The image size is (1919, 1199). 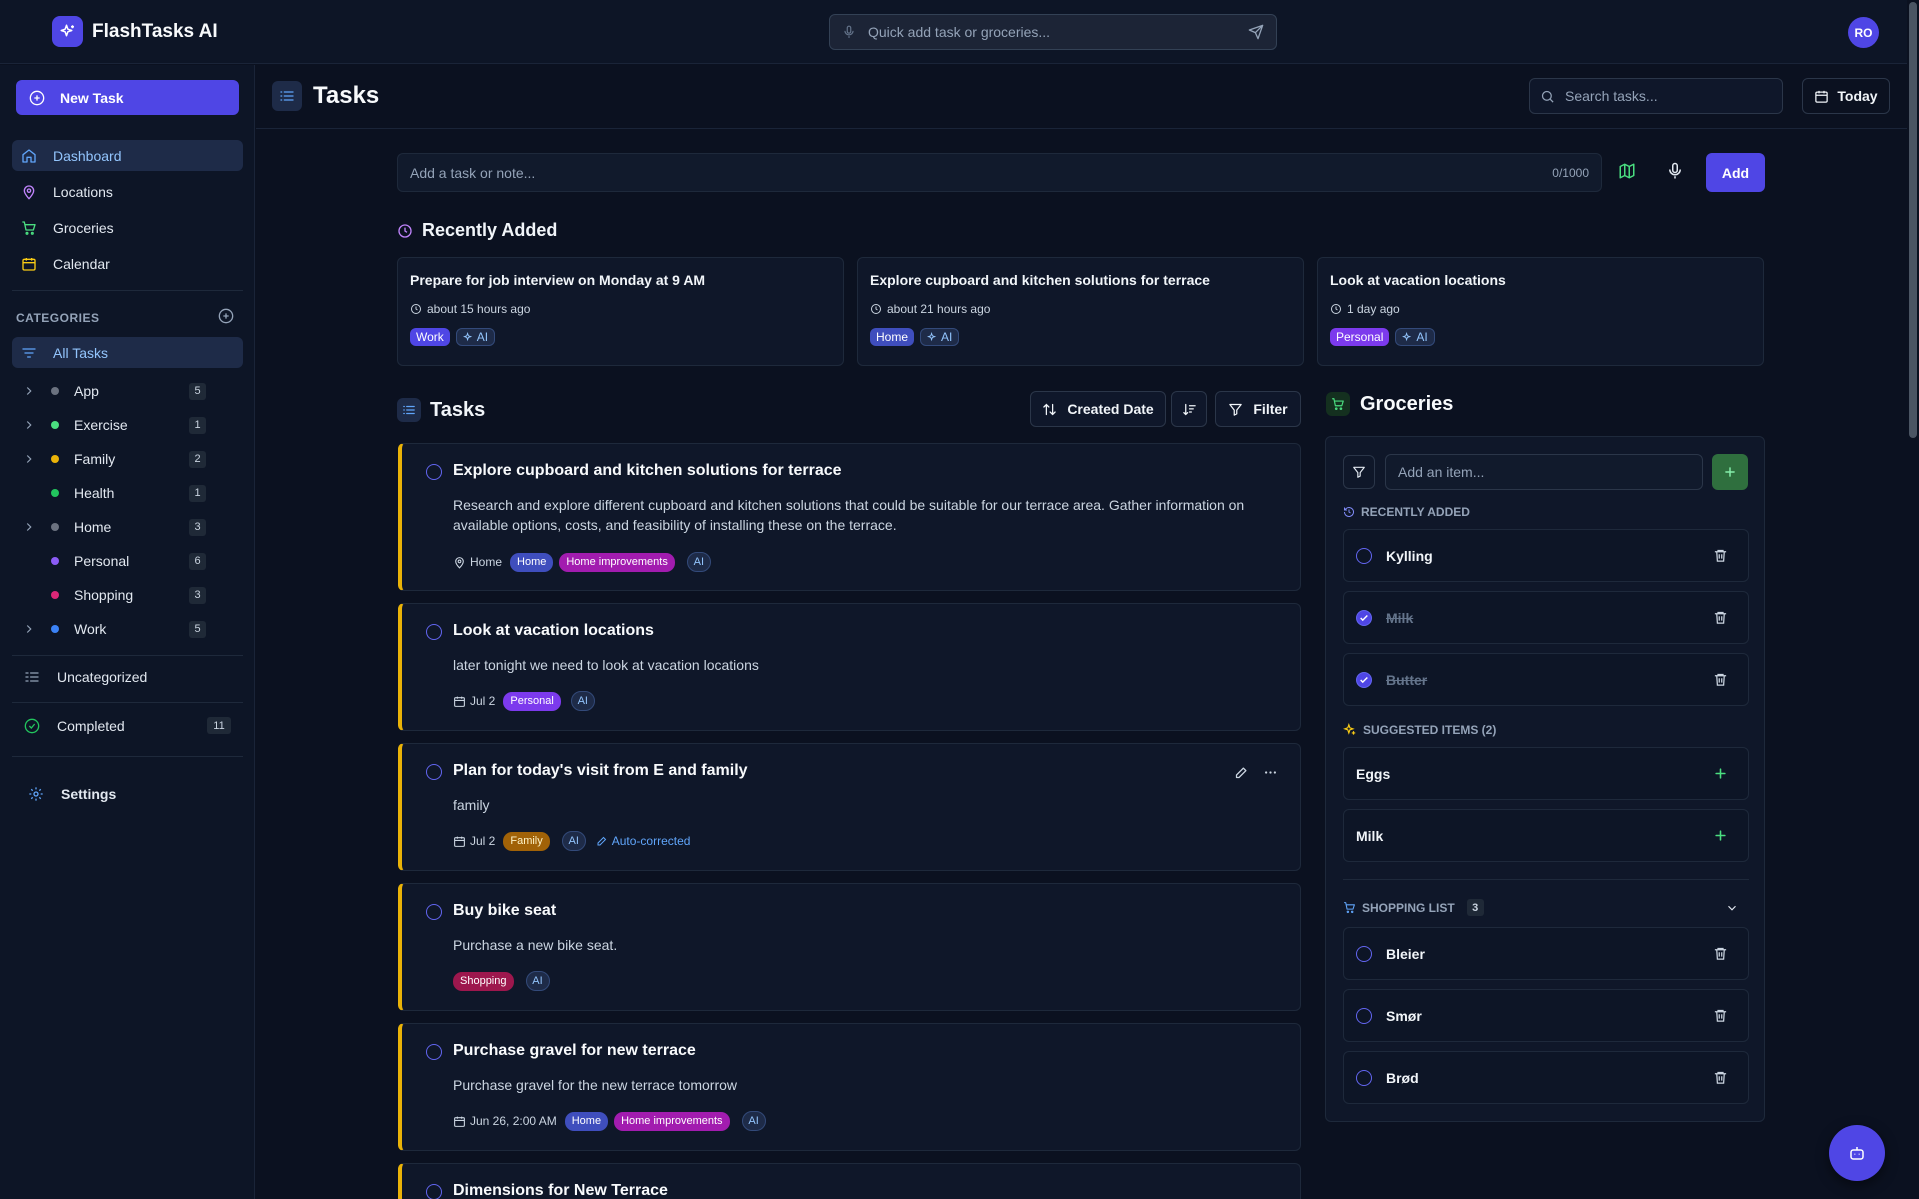 I want to click on user-avatar: RO, so click(x=1863, y=32).